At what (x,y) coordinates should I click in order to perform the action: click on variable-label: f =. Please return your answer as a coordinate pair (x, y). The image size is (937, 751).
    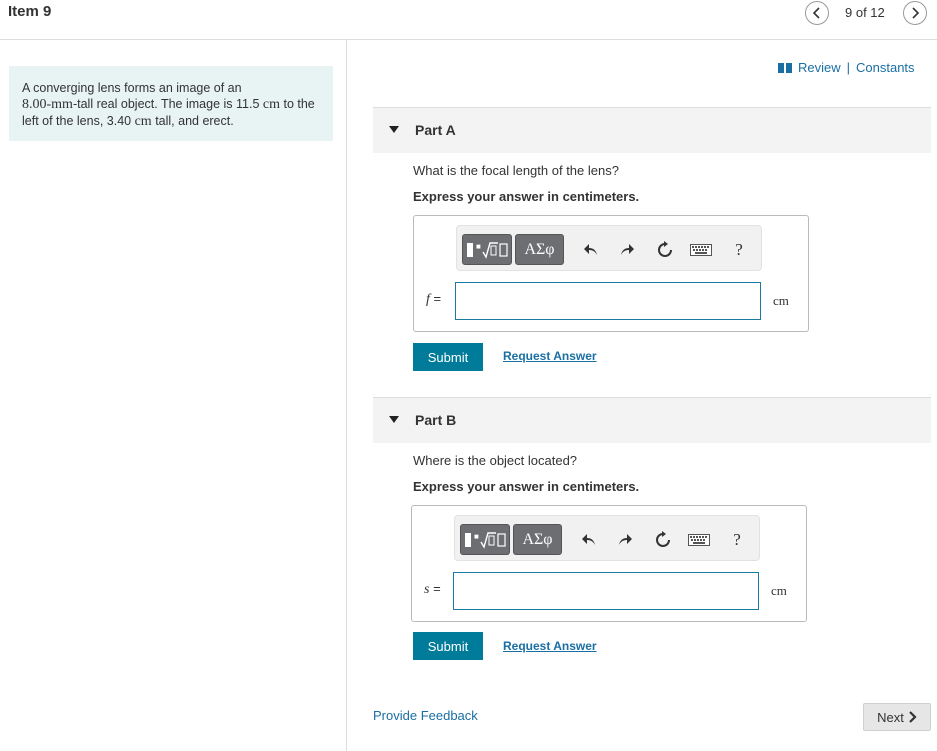
    Looking at the image, I should click on (433, 299).